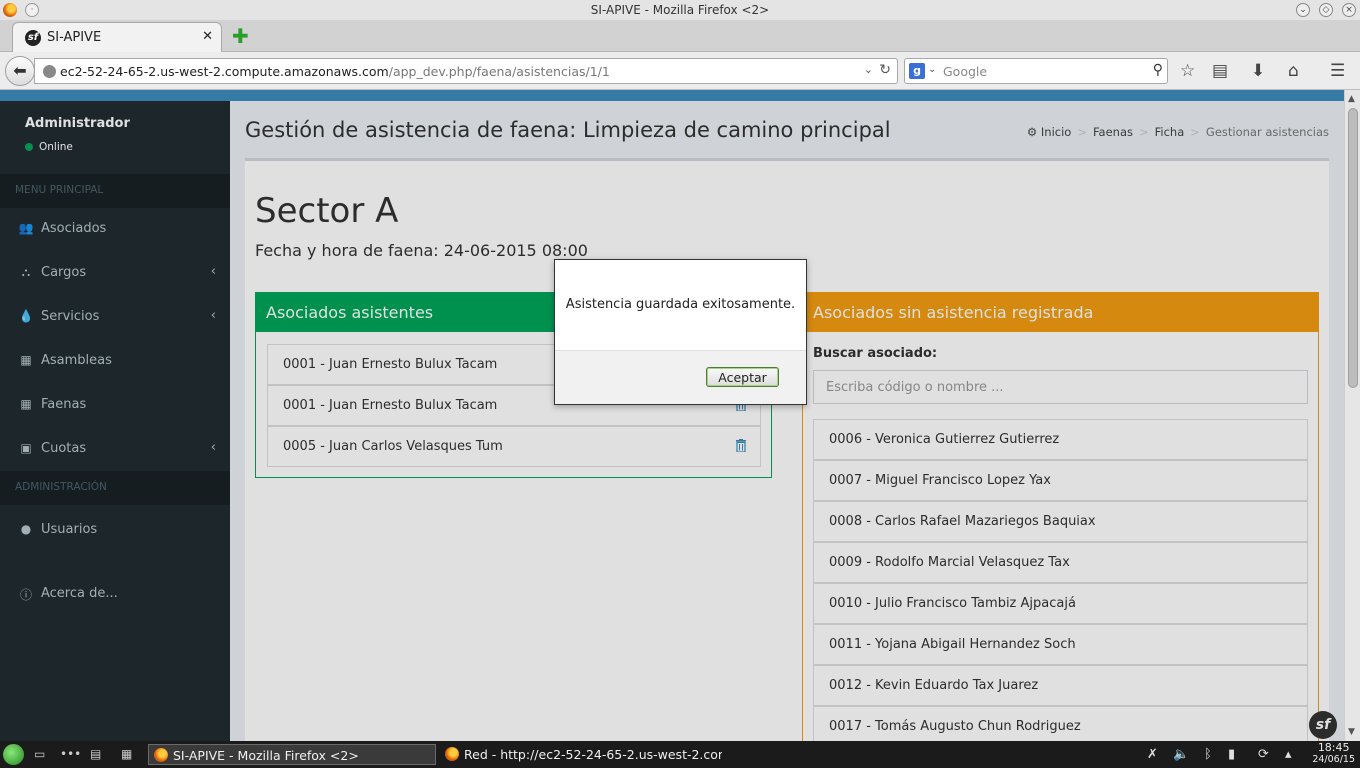 This screenshot has height=768, width=1360. What do you see at coordinates (1288, 754) in the screenshot?
I see `tray-arrow-icon: ▴` at bounding box center [1288, 754].